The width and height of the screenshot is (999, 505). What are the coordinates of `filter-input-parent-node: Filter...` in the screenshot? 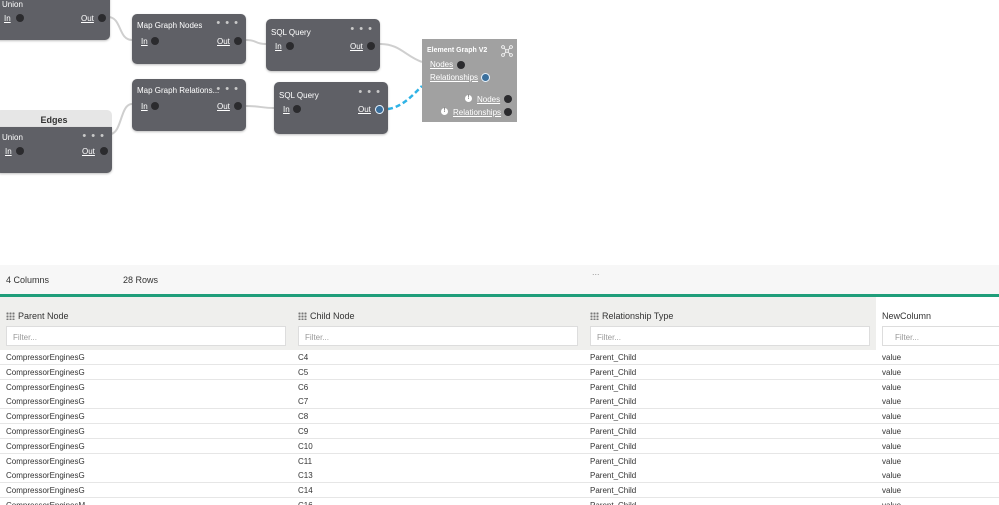 It's located at (146, 336).